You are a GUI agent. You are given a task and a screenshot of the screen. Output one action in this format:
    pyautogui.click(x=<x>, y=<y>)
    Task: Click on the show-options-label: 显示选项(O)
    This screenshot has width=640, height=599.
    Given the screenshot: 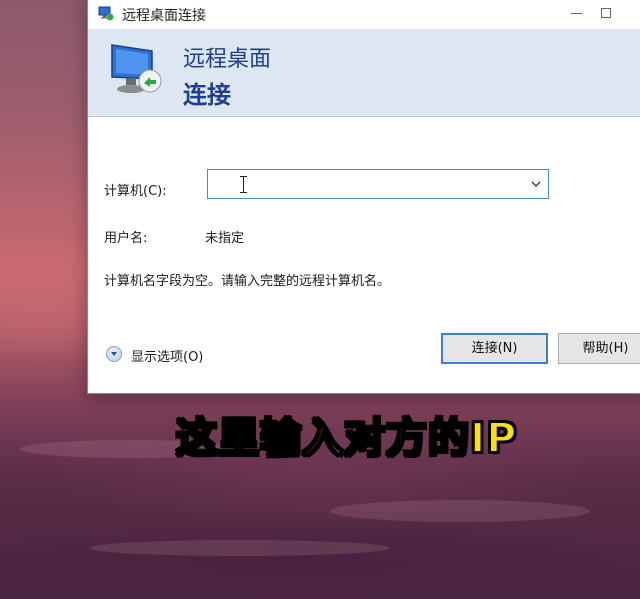 What is the action you would take?
    pyautogui.click(x=167, y=355)
    